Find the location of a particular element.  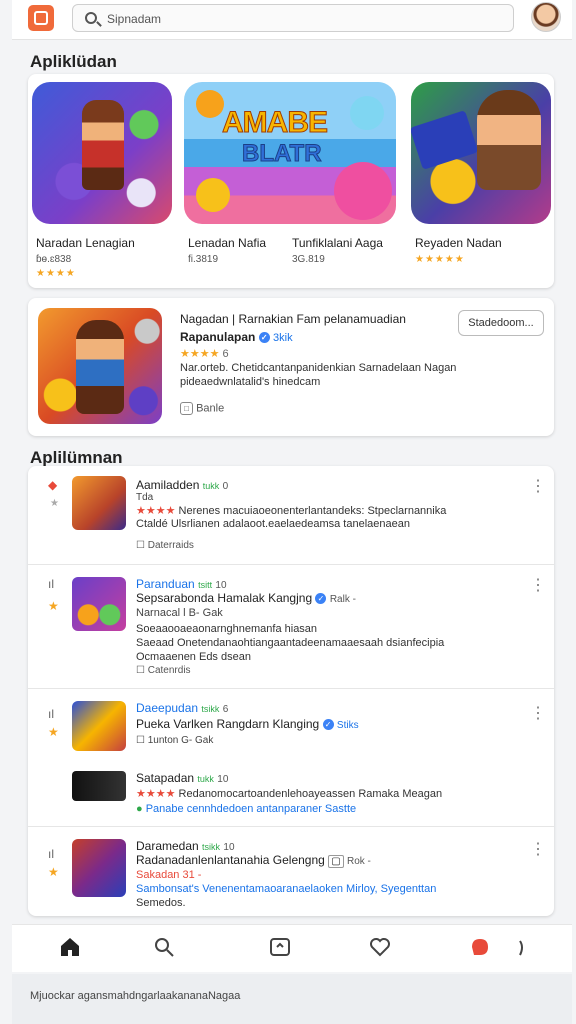

profile-icon is located at coordinates (524, 949).